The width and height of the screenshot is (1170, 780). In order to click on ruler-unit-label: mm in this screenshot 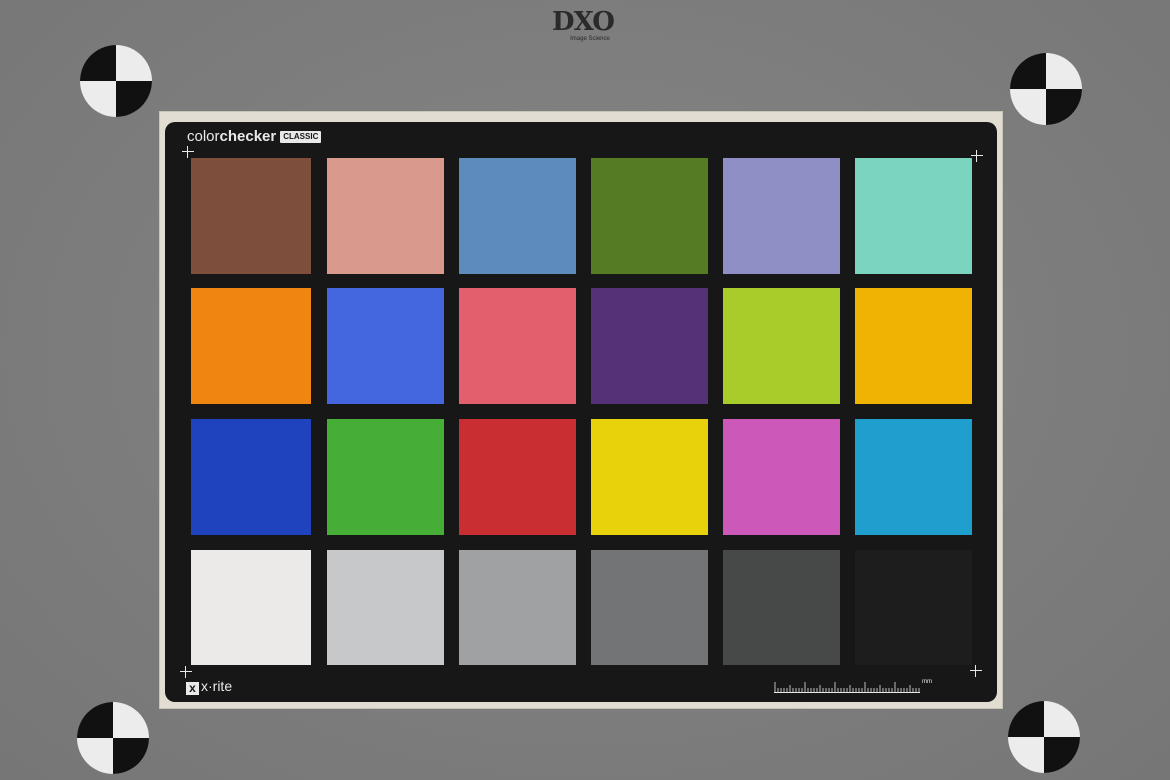, I will do `click(927, 682)`.